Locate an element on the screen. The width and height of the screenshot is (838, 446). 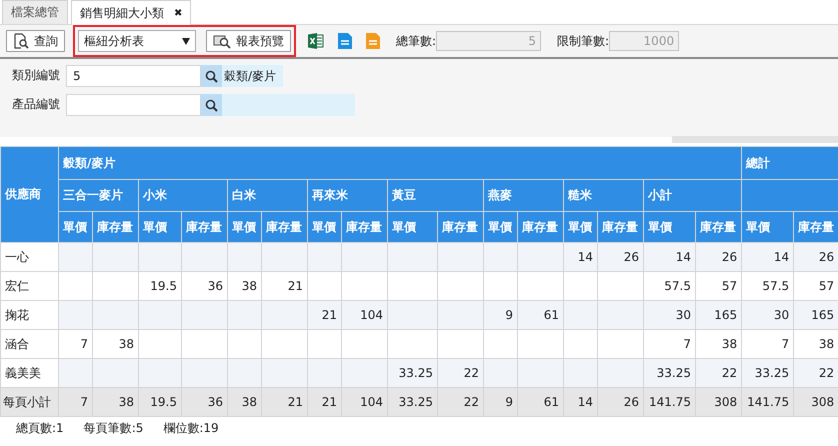
tab: 檔案總管 is located at coordinates (35, 12).